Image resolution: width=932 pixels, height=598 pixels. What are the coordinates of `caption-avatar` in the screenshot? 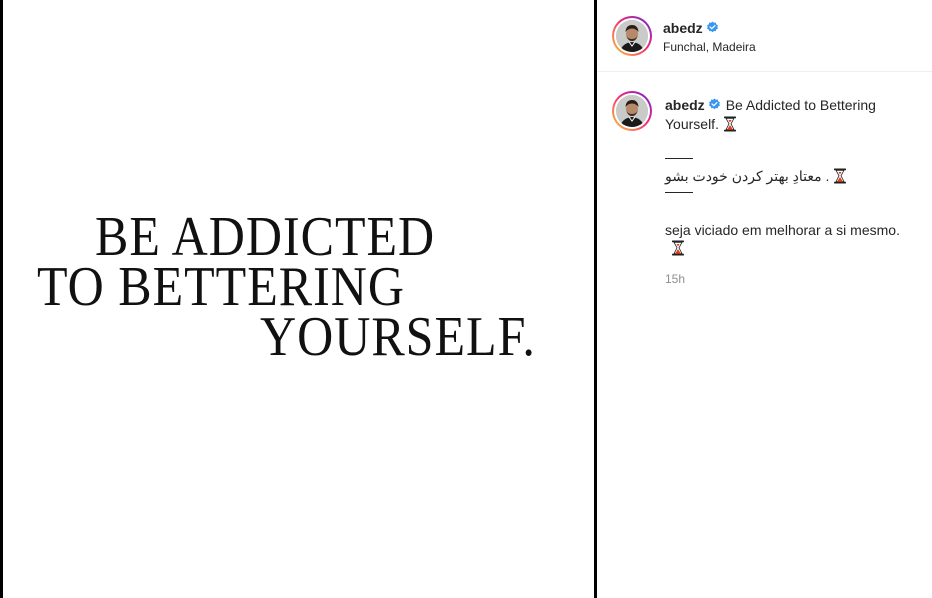 It's located at (632, 111).